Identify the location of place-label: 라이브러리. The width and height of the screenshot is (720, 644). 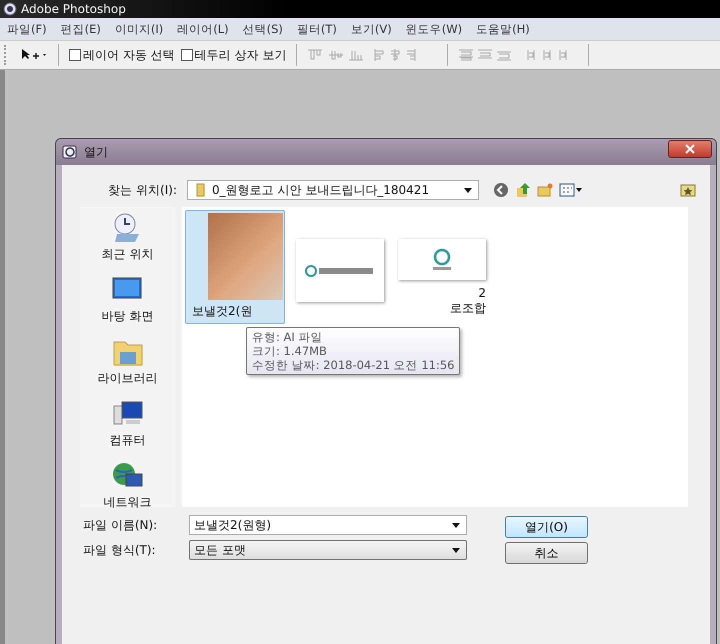
(128, 378).